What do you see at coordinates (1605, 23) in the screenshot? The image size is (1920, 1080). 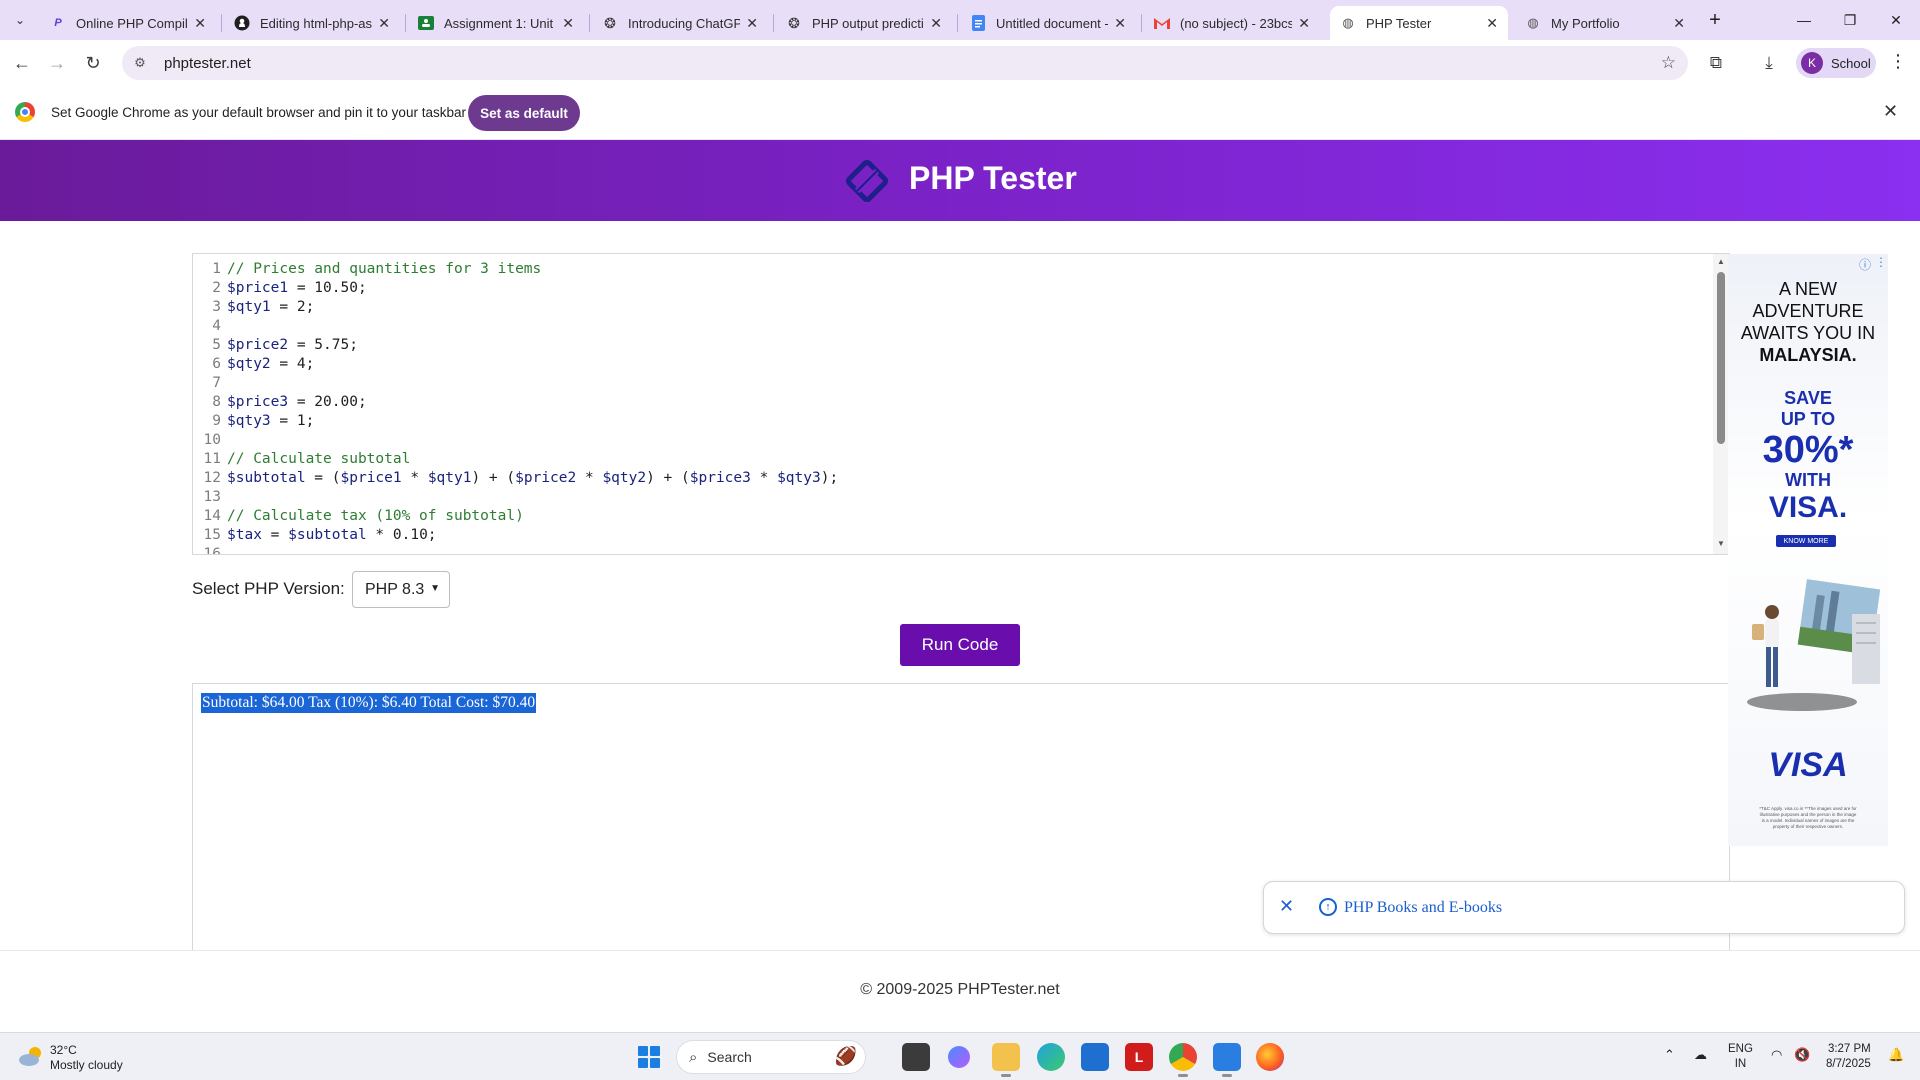 I see `tab-my-portfolio: ◍ My Portfolio ✕` at bounding box center [1605, 23].